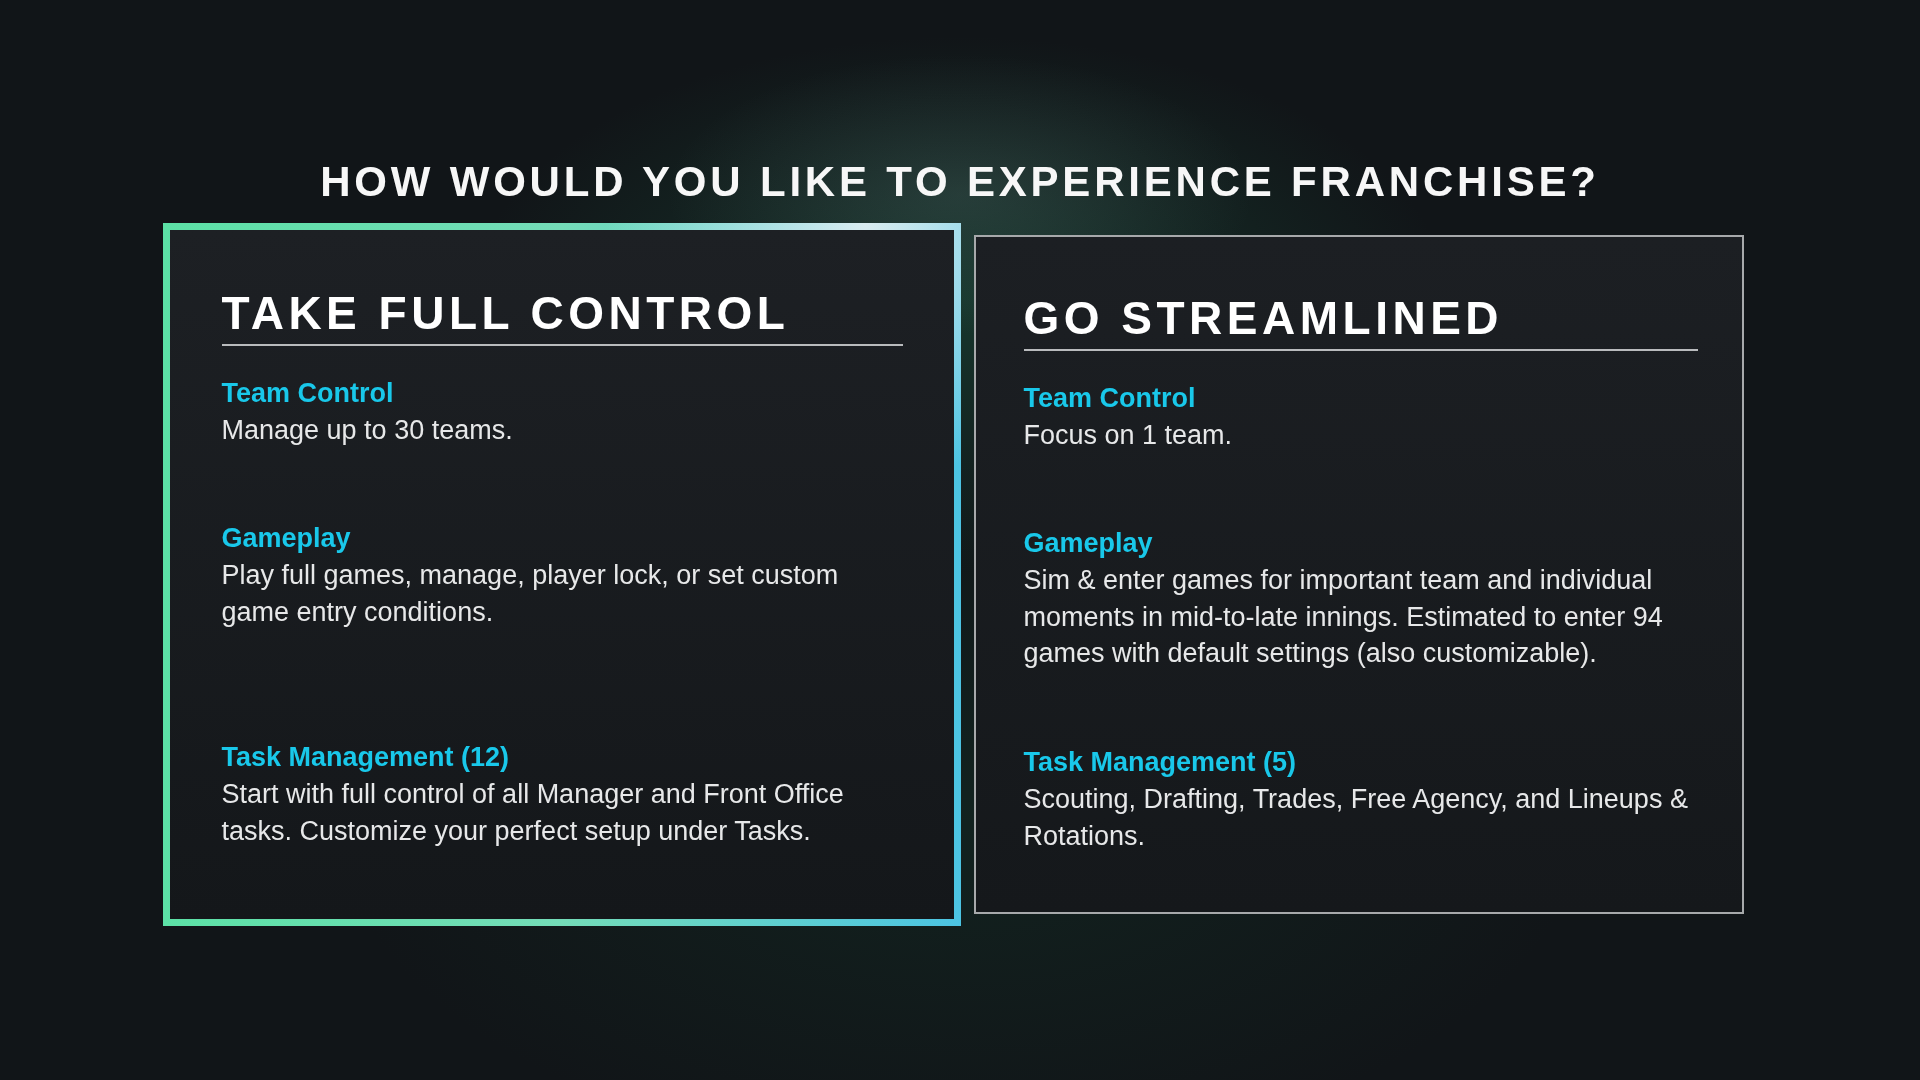 Image resolution: width=1920 pixels, height=1080 pixels. What do you see at coordinates (367, 430) in the screenshot?
I see `section-description: Manage up to 30 teams.` at bounding box center [367, 430].